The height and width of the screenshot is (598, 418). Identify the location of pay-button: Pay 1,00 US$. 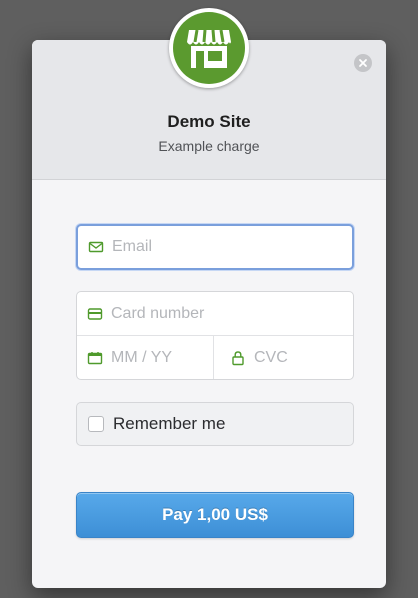
(215, 515).